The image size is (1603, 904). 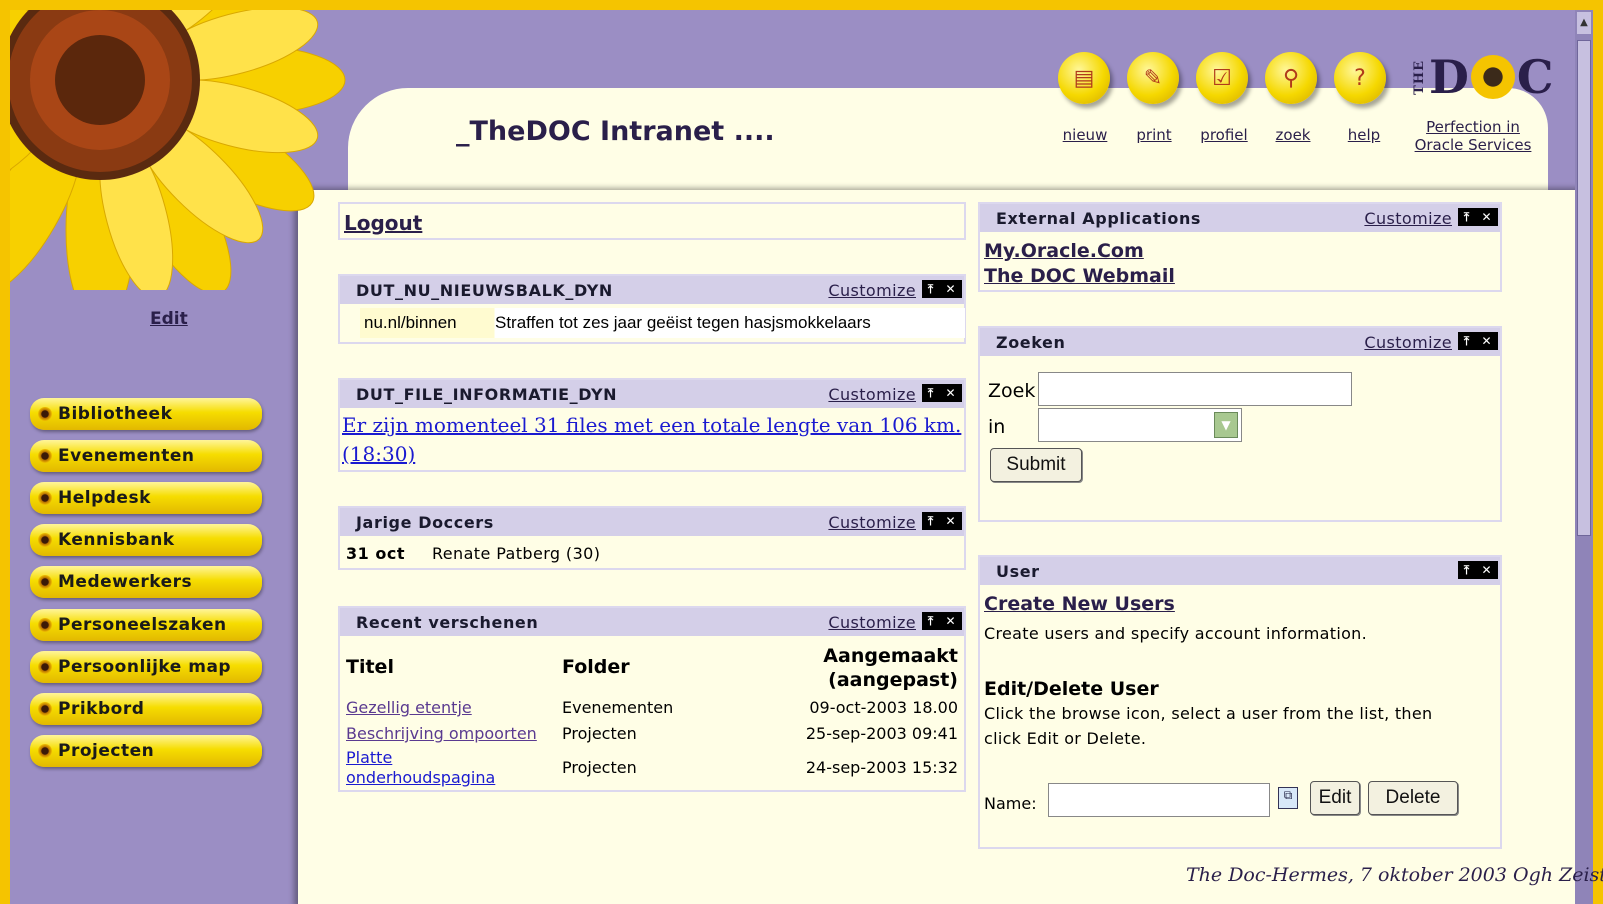 I want to click on scroll-thumb, so click(x=1584, y=288).